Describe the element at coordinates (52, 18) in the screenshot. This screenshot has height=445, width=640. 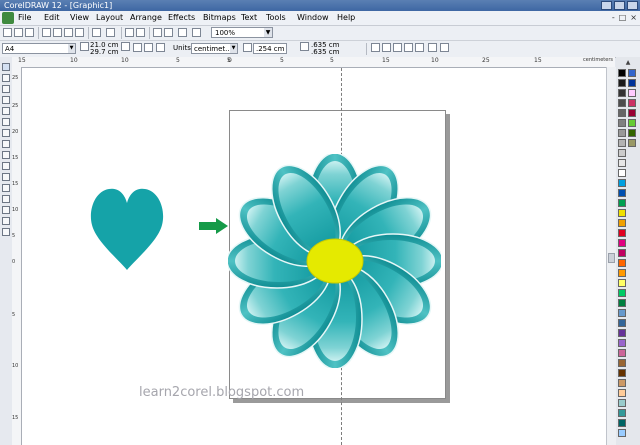
I see `menu-edit: Edit` at that location.